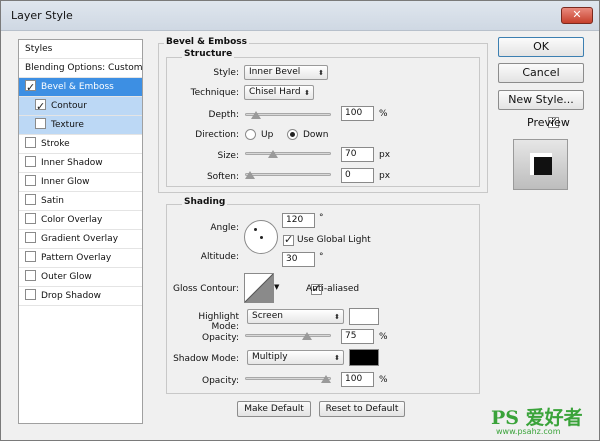 The image size is (600, 441). Describe the element at coordinates (71, 296) in the screenshot. I see `style-item-label: Drop Shadow` at that location.